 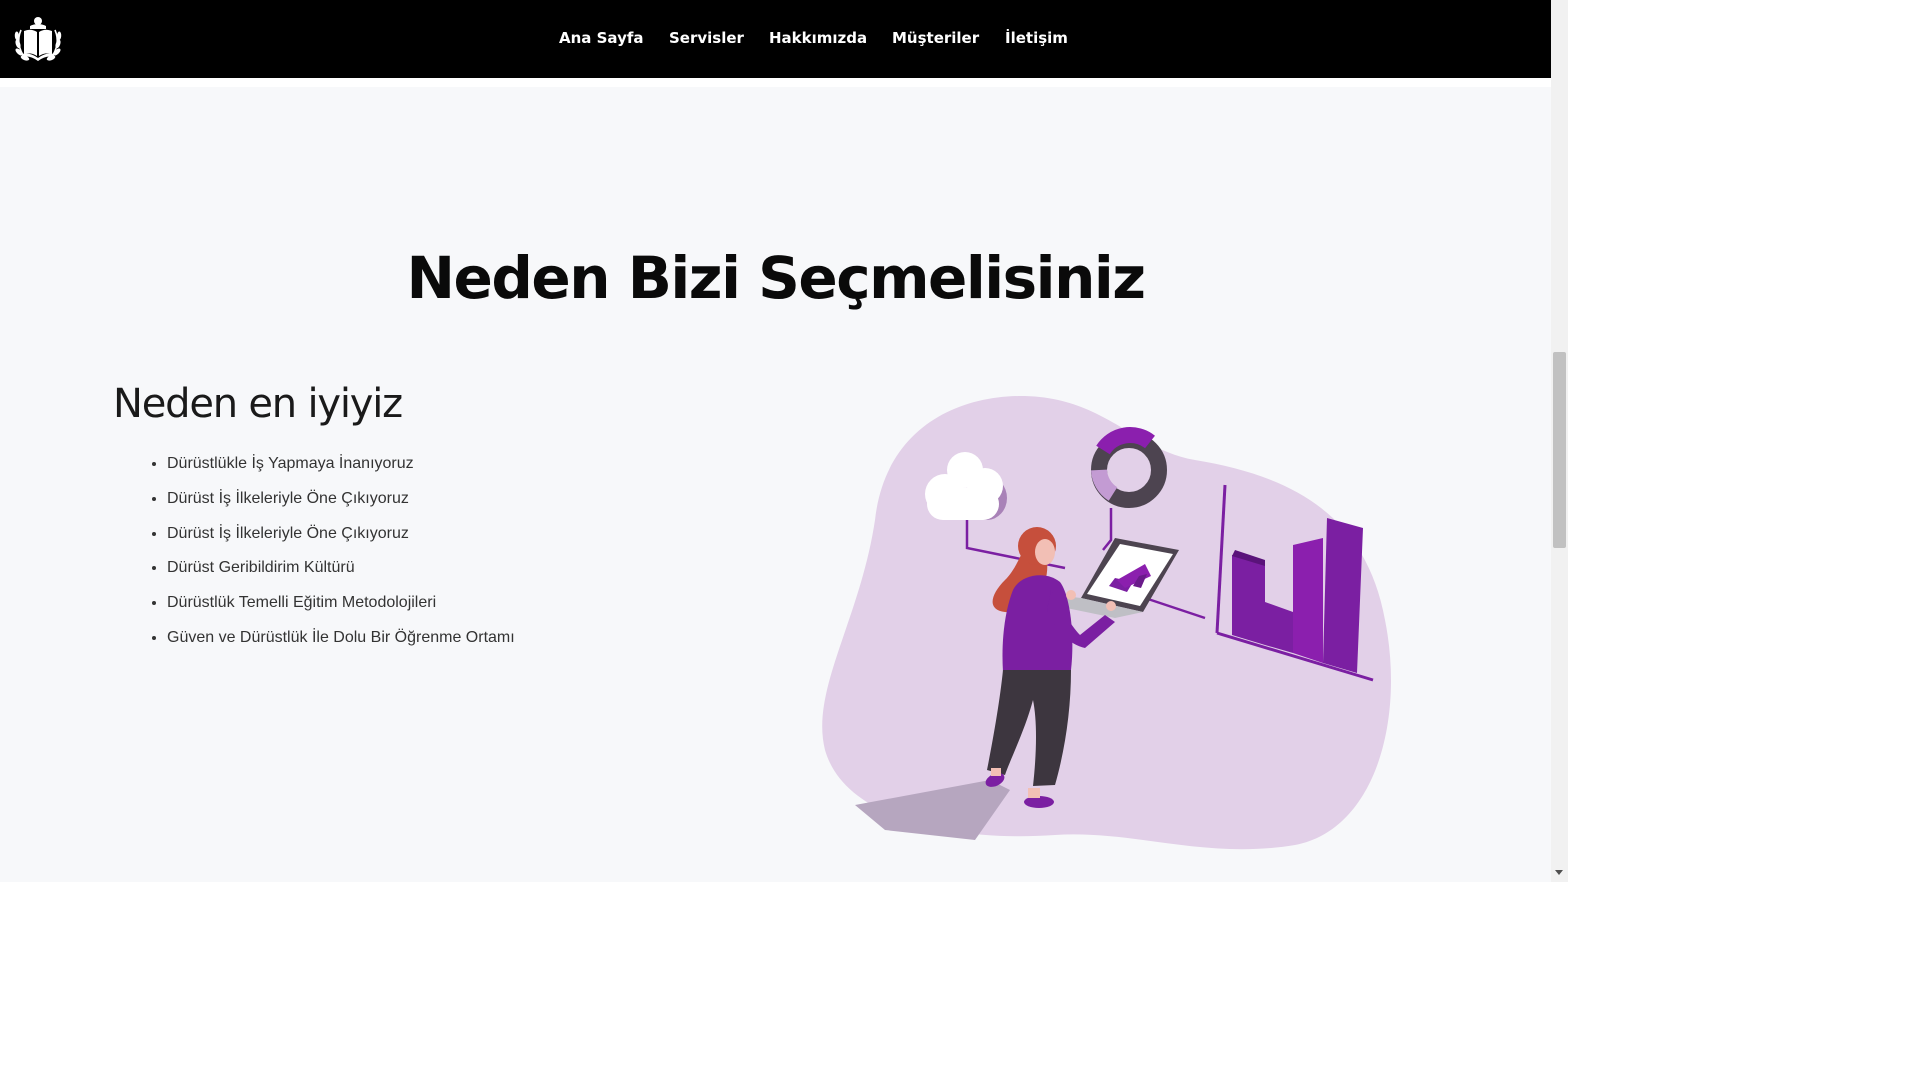 What do you see at coordinates (341, 466) in the screenshot?
I see `list-item: Dürüstlükle İş Yapmaya İnanıyoruz` at bounding box center [341, 466].